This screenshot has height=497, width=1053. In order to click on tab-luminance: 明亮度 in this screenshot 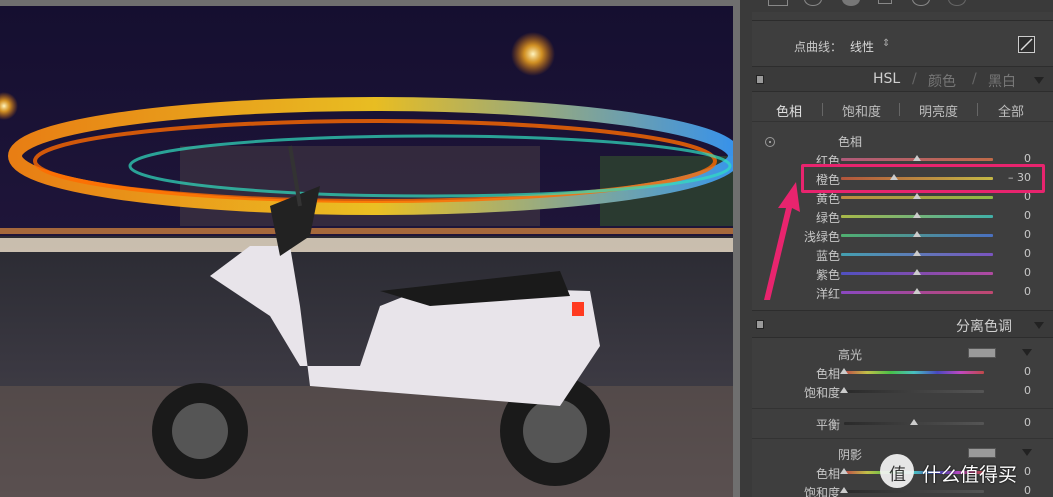, I will do `click(938, 110)`.